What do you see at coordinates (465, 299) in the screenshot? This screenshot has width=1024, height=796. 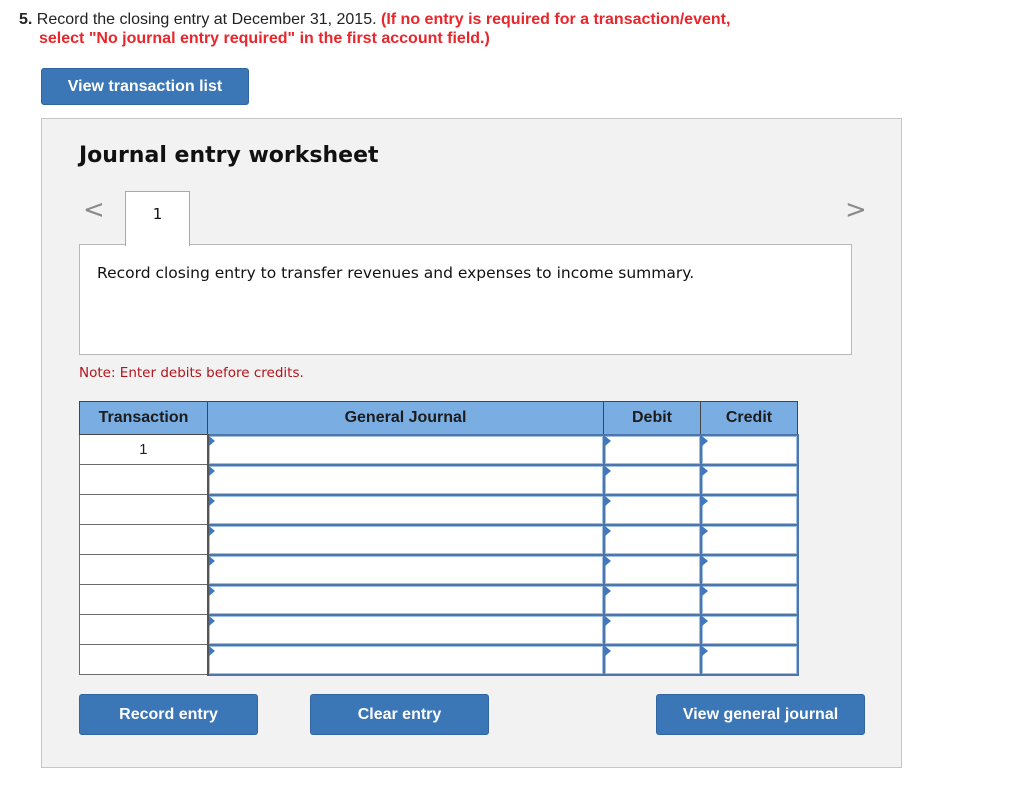 I see `entry-description-box` at bounding box center [465, 299].